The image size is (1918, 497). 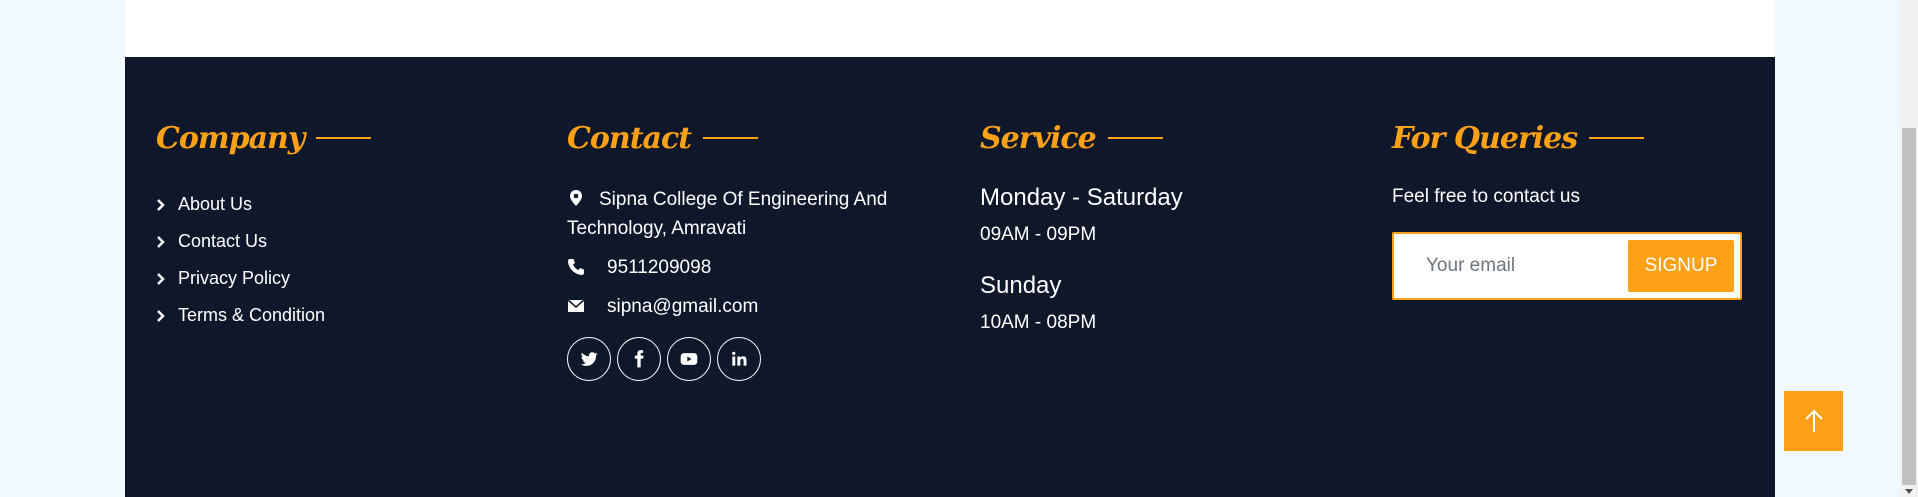 I want to click on contact-title: Contact, so click(x=747, y=138).